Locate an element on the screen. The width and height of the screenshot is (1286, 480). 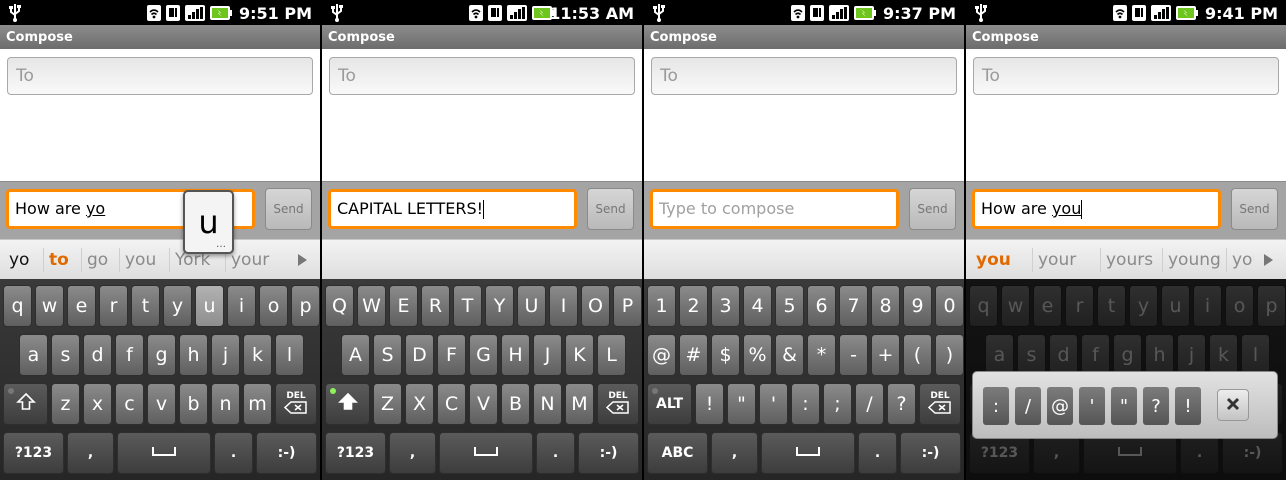
key-12: D is located at coordinates (419, 355).